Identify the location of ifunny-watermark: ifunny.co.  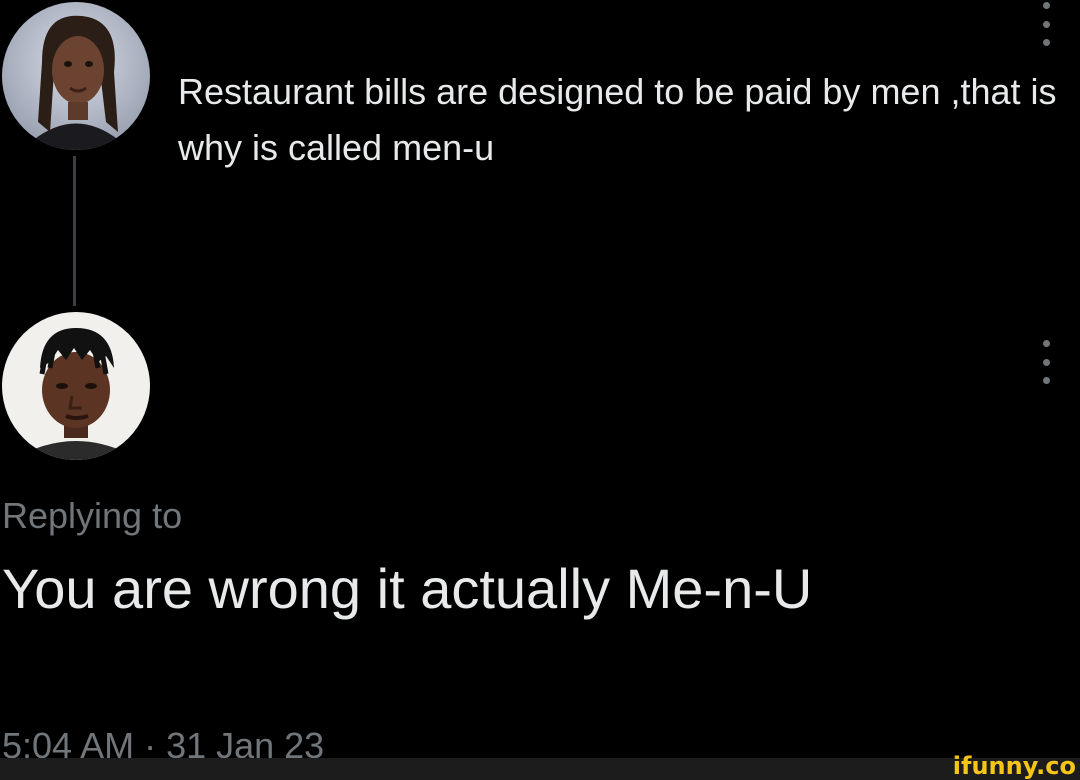
(1014, 766).